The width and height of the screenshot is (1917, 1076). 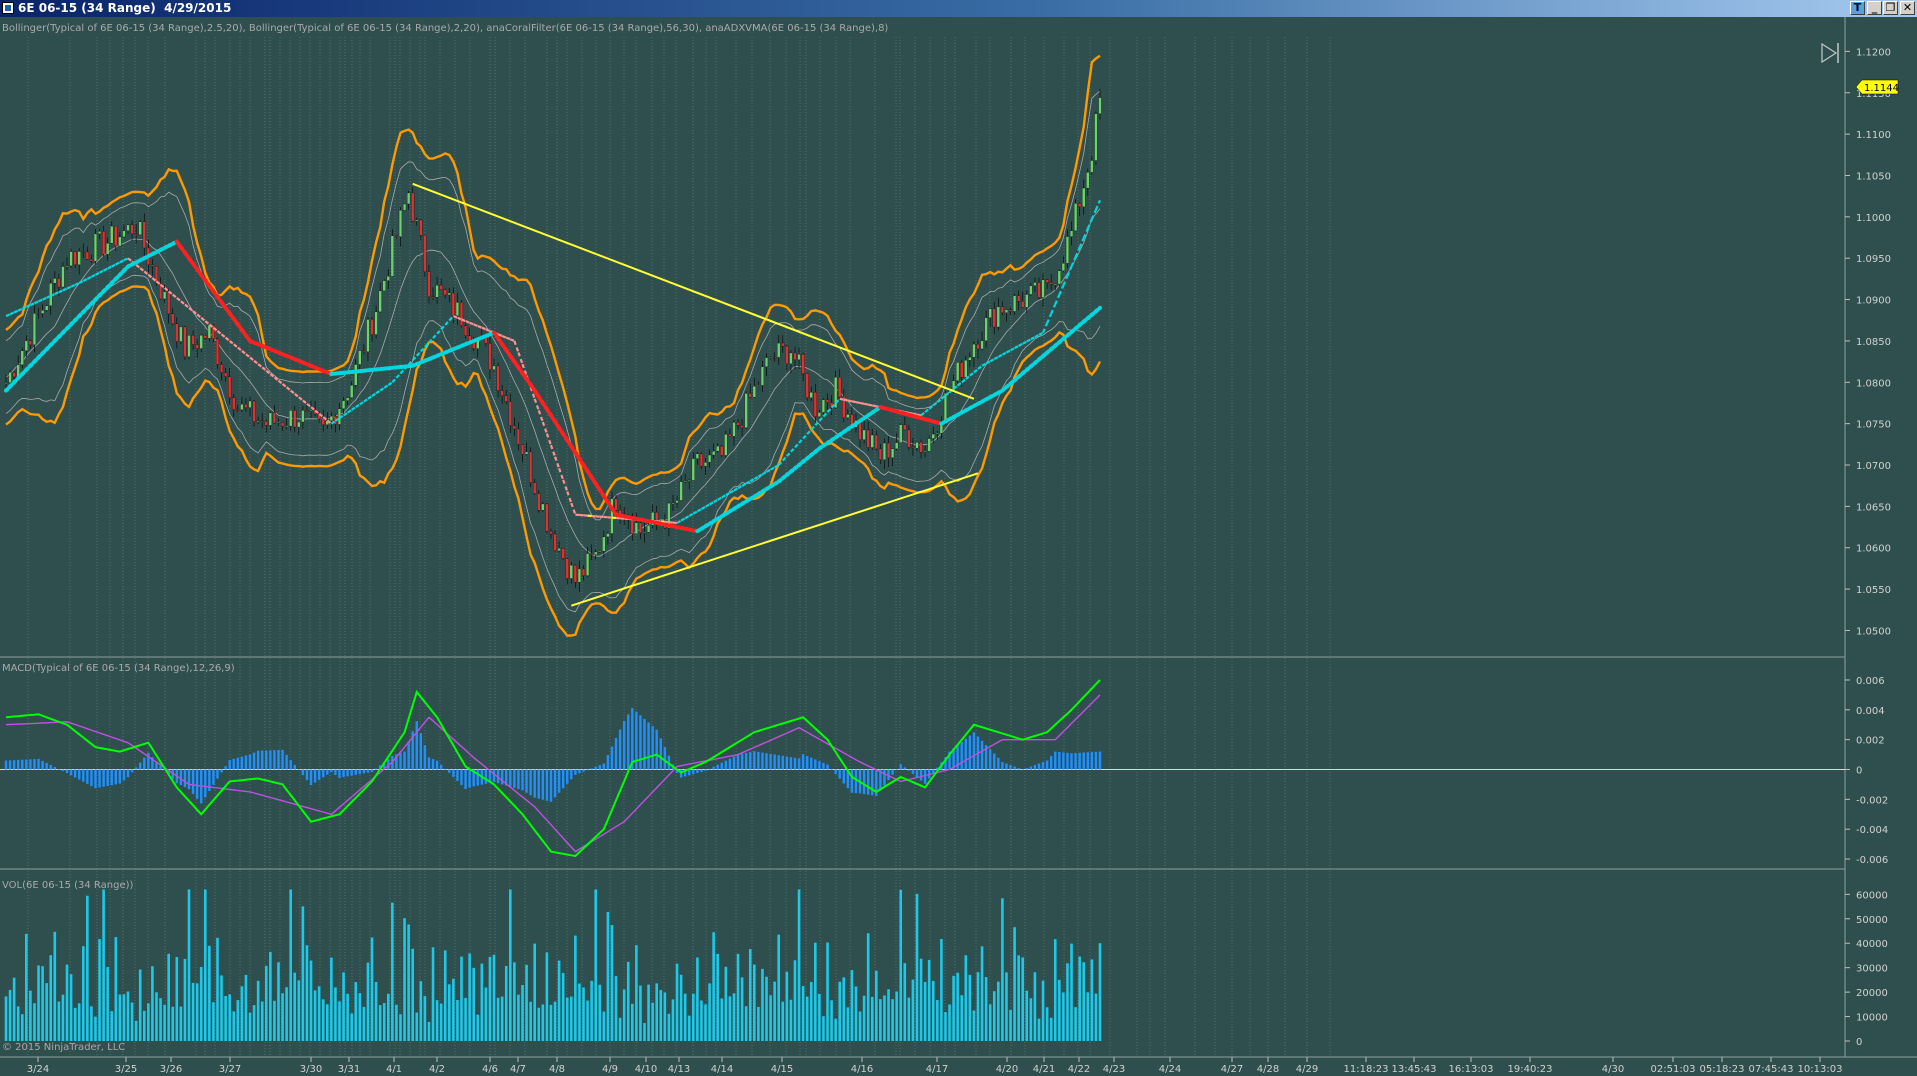 What do you see at coordinates (1820, 1069) in the screenshot?
I see `x-tick-label: 10:13:03` at bounding box center [1820, 1069].